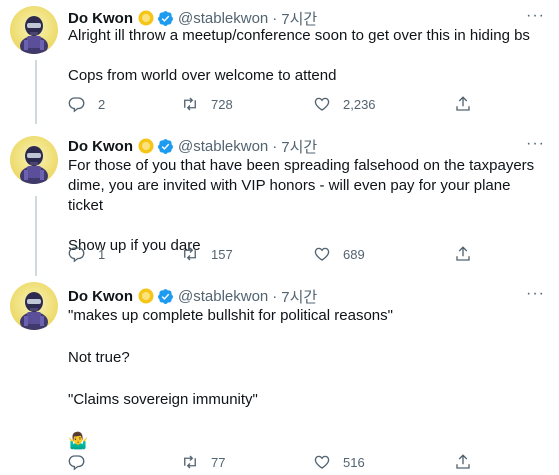 The height and width of the screenshot is (475, 559). What do you see at coordinates (202, 75) in the screenshot?
I see `tweet-text-line: Cops from world over welcome to attend` at bounding box center [202, 75].